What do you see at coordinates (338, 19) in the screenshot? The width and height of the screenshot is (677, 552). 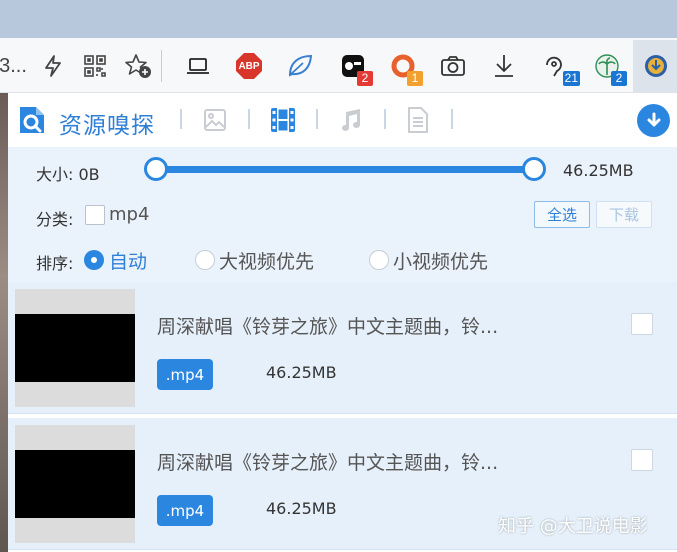 I see `tab-strip` at bounding box center [338, 19].